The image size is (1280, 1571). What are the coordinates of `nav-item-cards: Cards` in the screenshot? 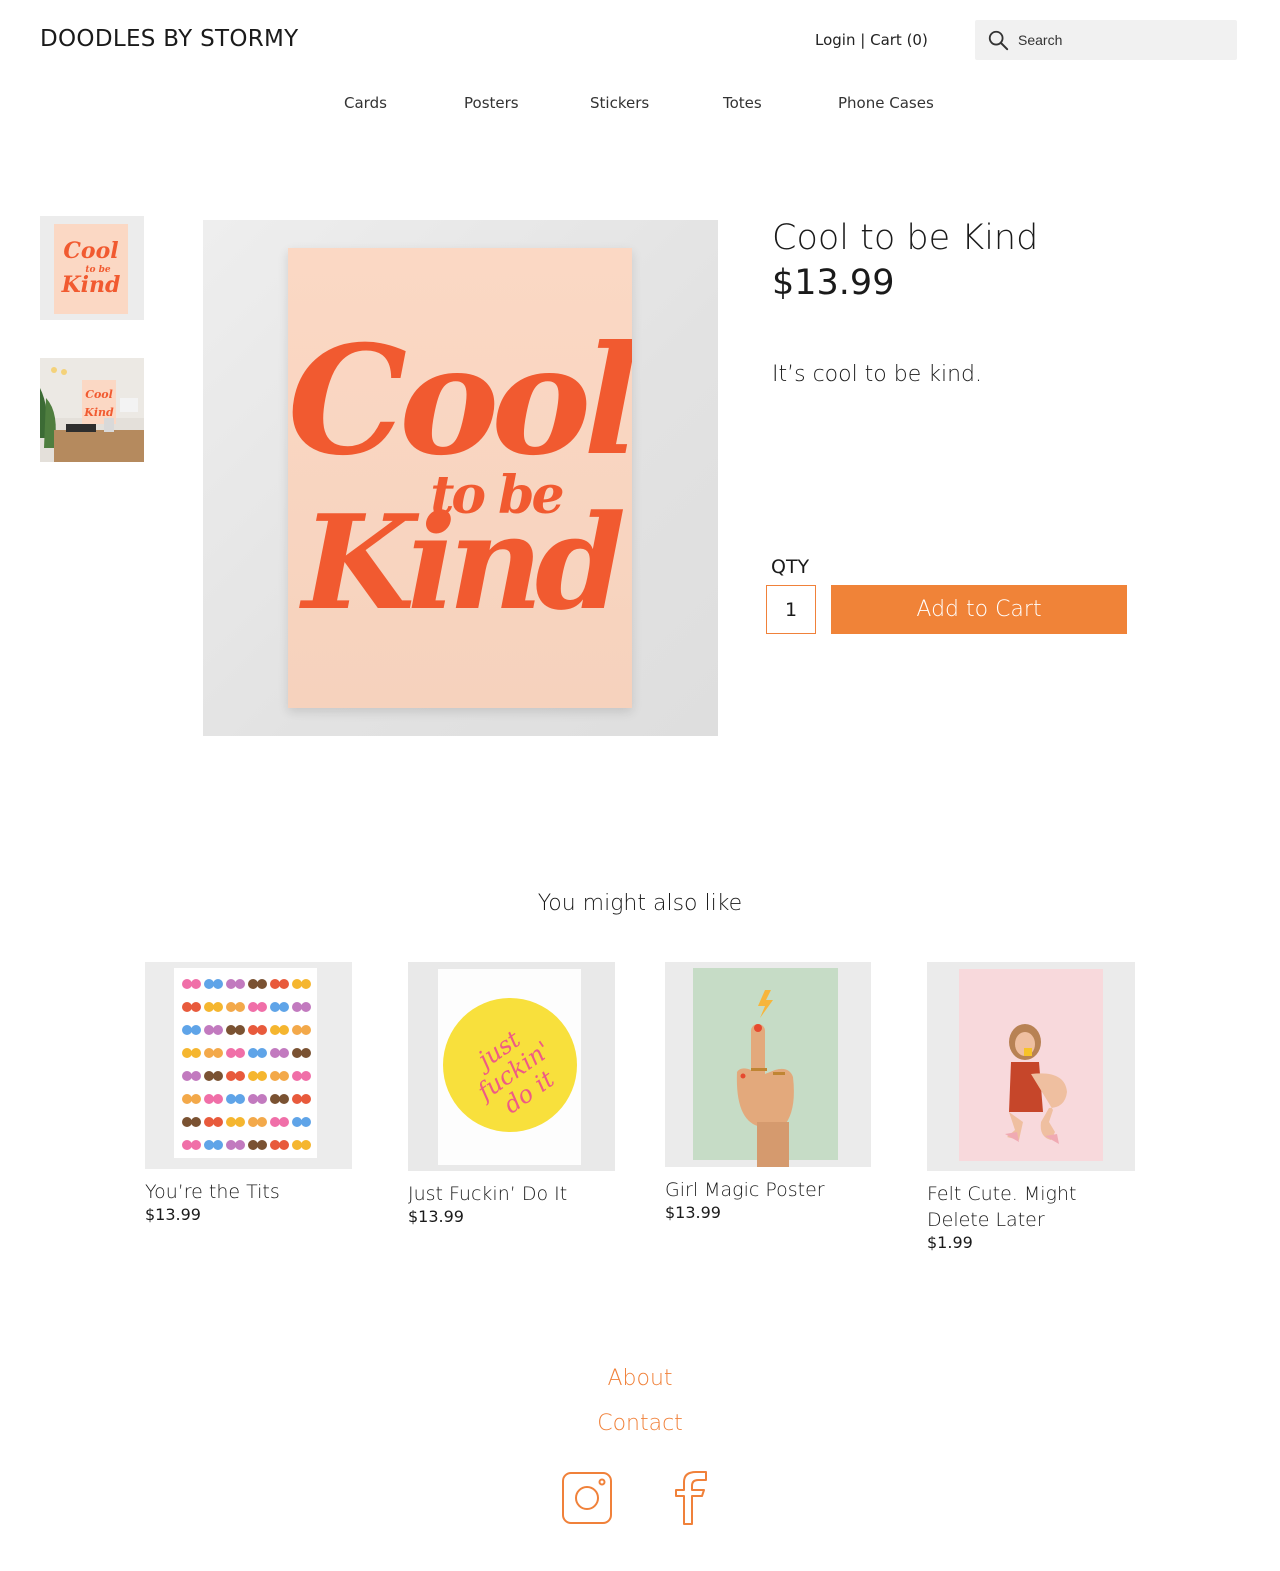 It's located at (365, 103).